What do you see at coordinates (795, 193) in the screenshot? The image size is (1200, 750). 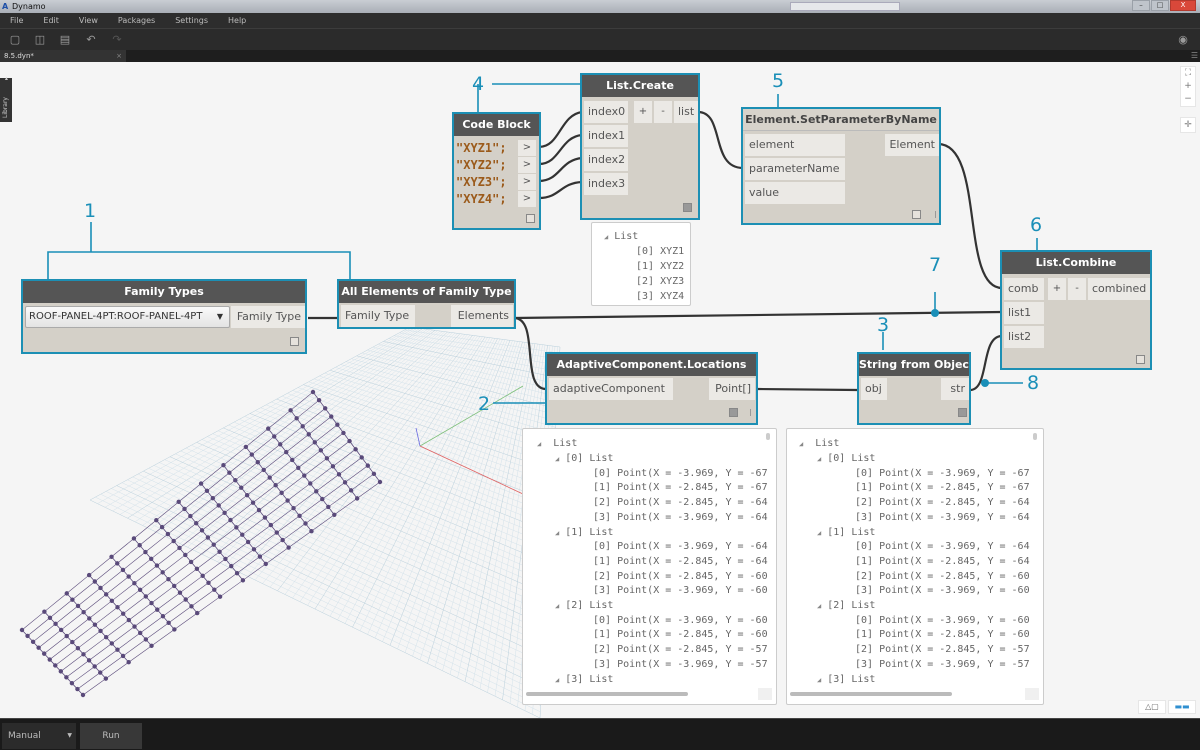 I see `input-port-value: value` at bounding box center [795, 193].